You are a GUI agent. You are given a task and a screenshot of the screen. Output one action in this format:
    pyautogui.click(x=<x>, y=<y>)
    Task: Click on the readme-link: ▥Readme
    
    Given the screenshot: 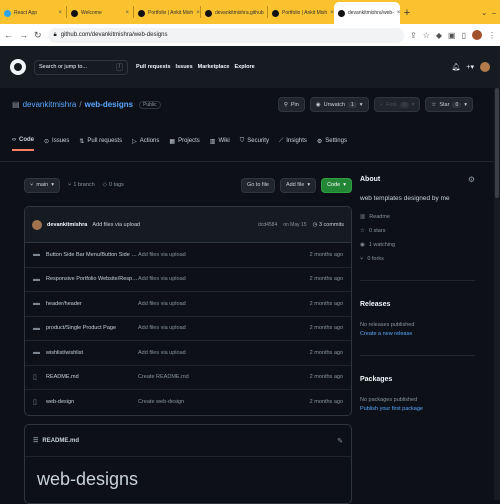 What is the action you would take?
    pyautogui.click(x=417, y=217)
    